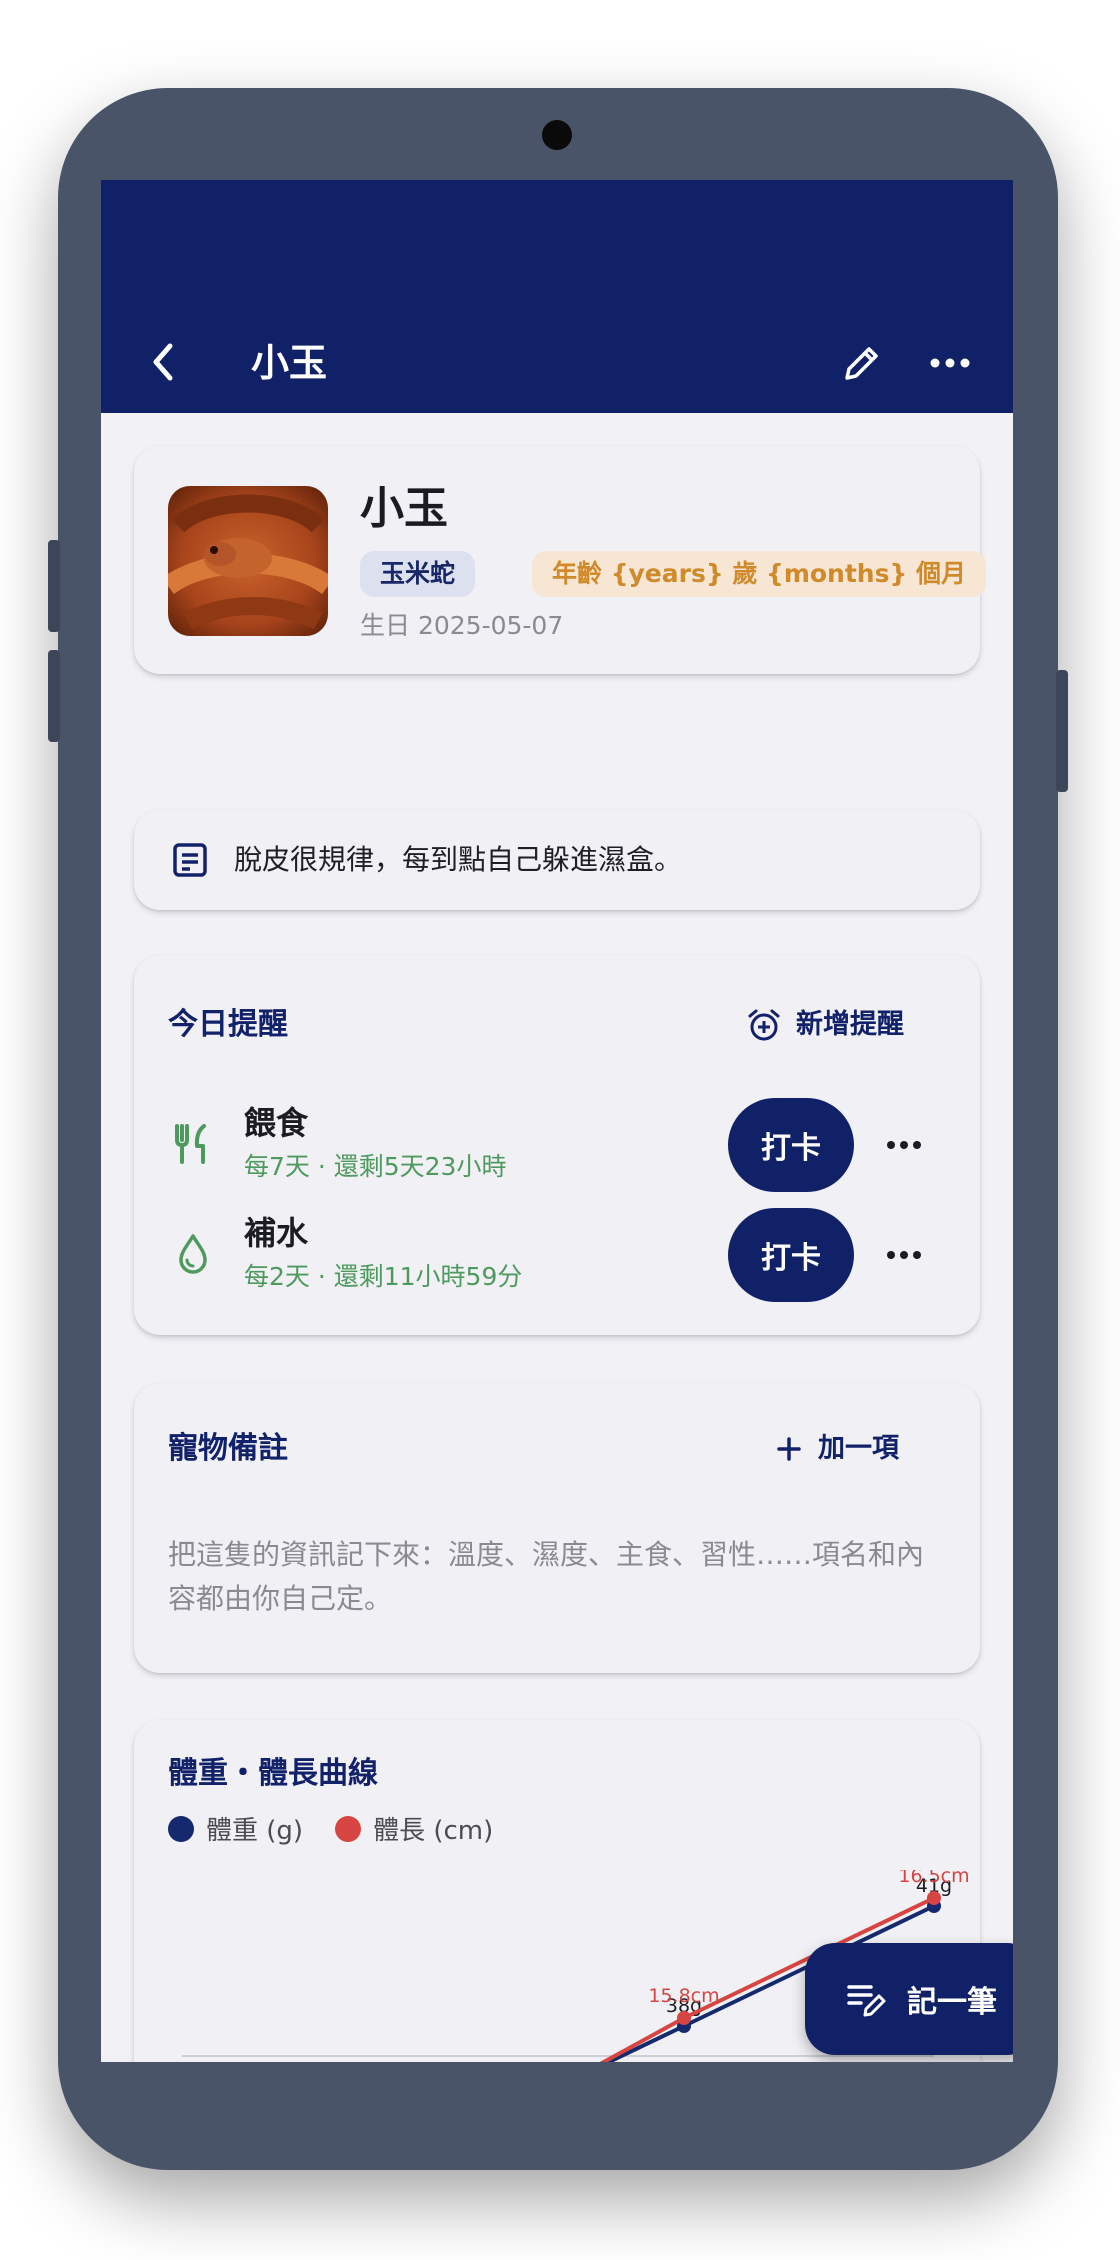  I want to click on add-item-button: 加一項, so click(836, 1449).